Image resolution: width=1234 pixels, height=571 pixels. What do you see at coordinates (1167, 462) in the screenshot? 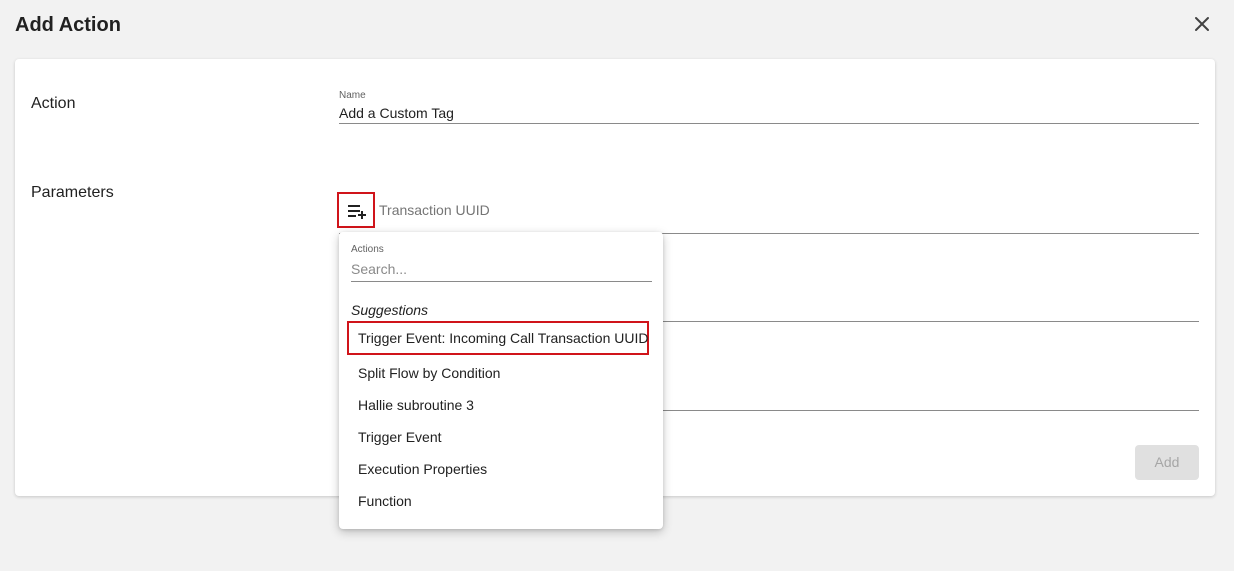
I see `add-button: Add` at bounding box center [1167, 462].